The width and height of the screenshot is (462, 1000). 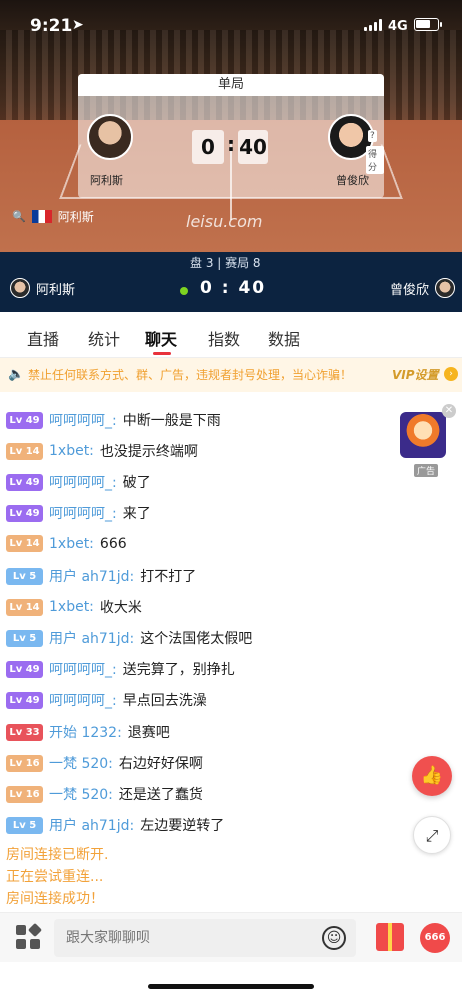 What do you see at coordinates (29, 936) in the screenshot?
I see `apps-grid-icon` at bounding box center [29, 936].